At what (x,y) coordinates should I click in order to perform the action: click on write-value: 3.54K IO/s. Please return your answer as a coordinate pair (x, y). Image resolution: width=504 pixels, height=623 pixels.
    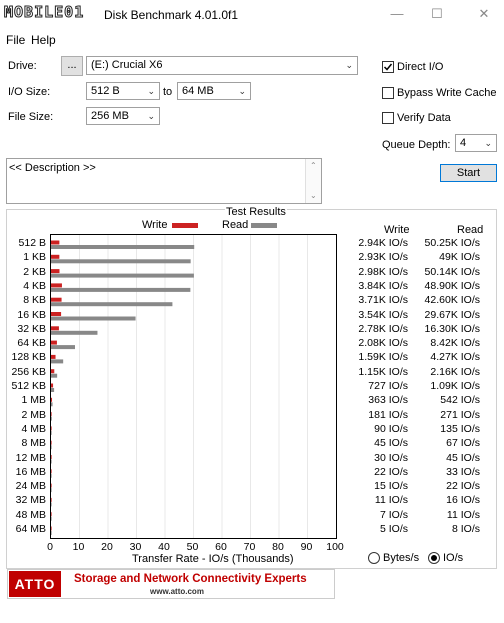
    Looking at the image, I should click on (383, 314).